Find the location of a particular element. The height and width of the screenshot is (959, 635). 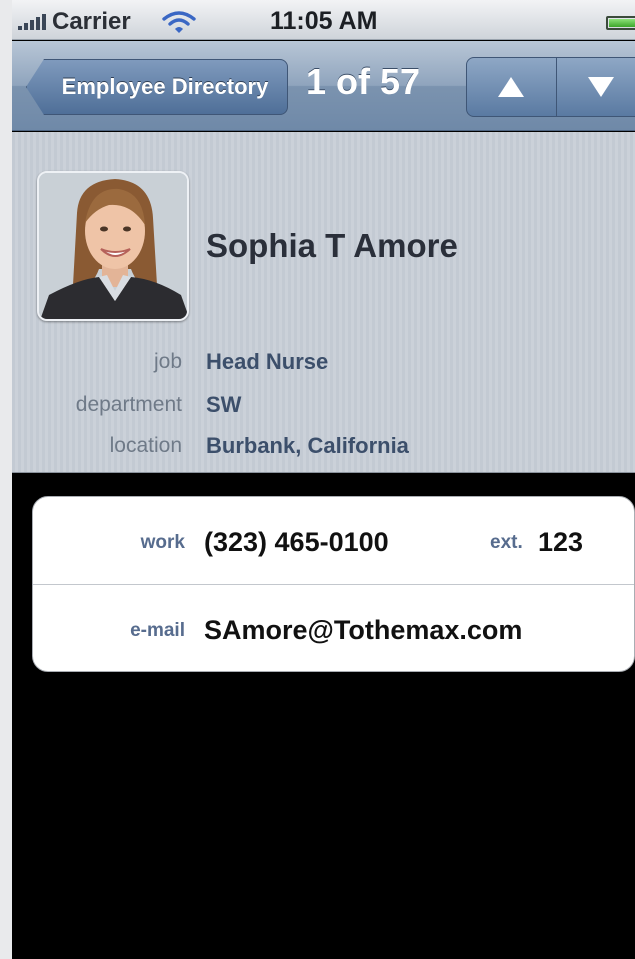

location-value: Burbank, California is located at coordinates (307, 445).